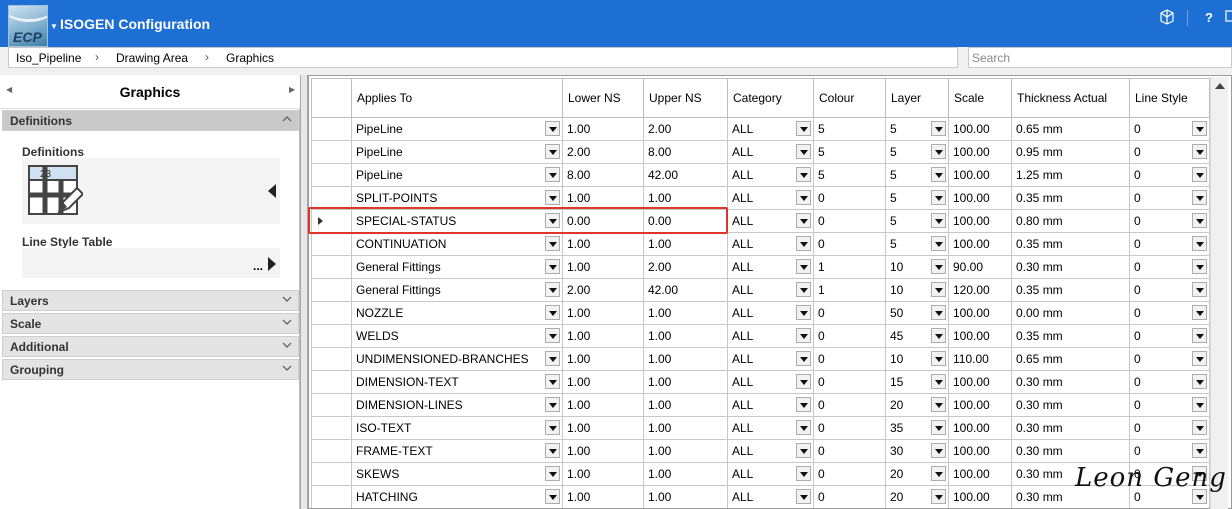 Image resolution: width=1232 pixels, height=509 pixels. I want to click on table-cell: 120.00, so click(980, 290).